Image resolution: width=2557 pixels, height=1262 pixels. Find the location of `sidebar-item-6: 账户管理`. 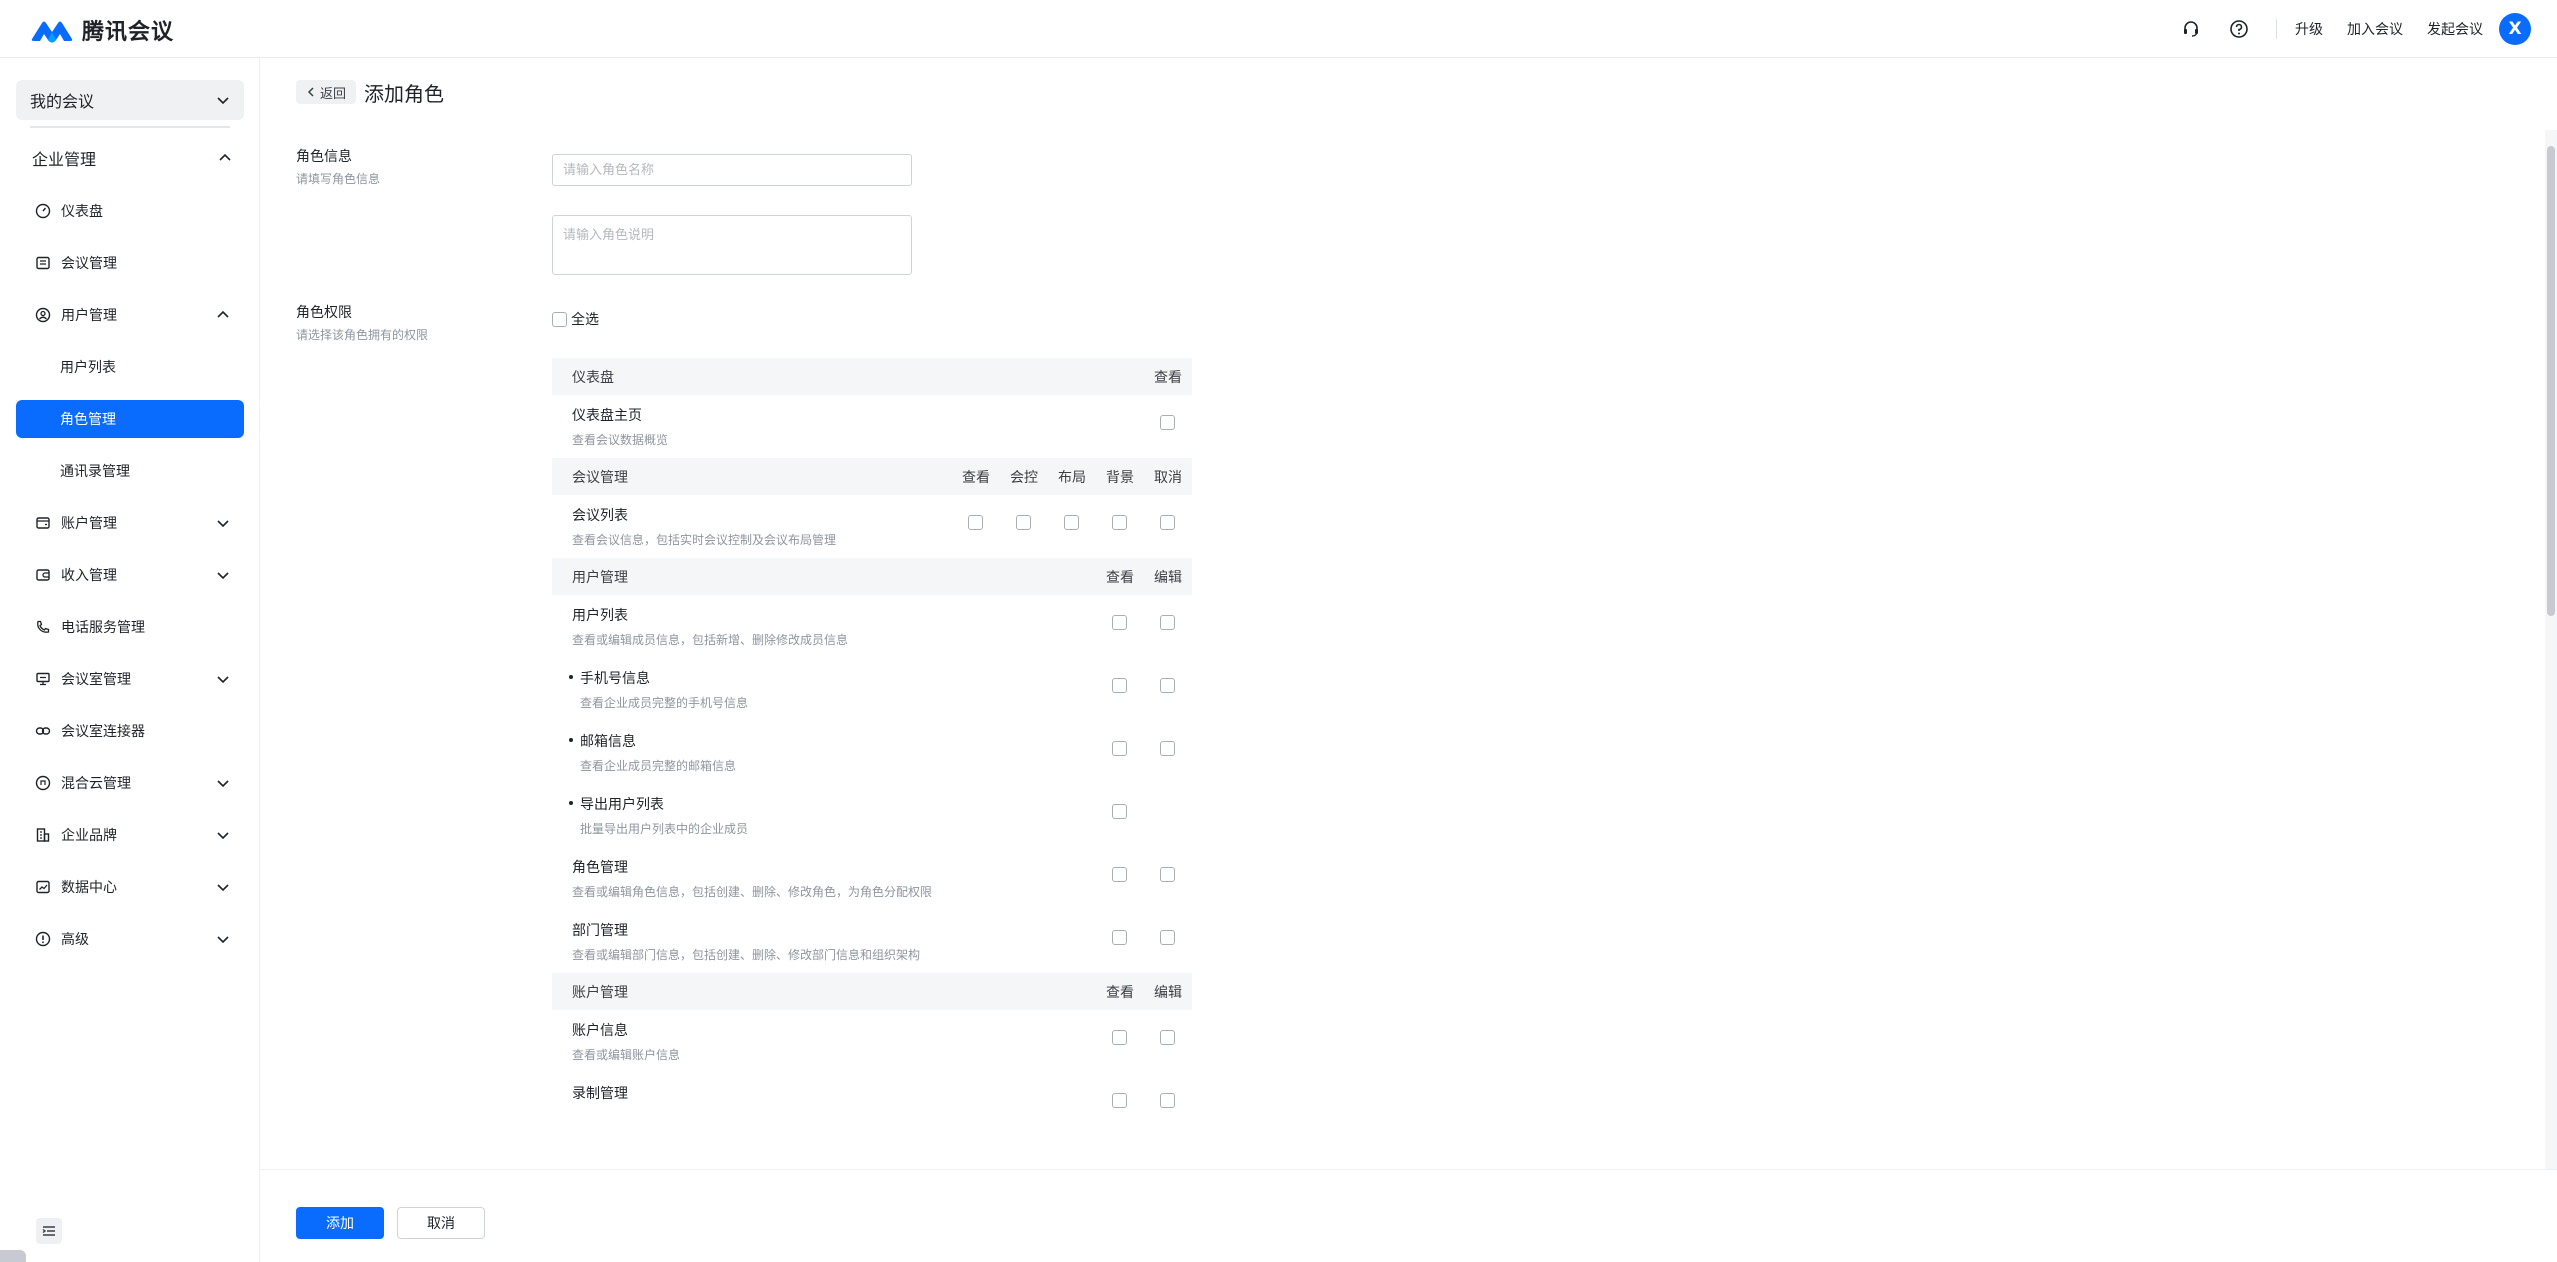

sidebar-item-6: 账户管理 is located at coordinates (130, 523).